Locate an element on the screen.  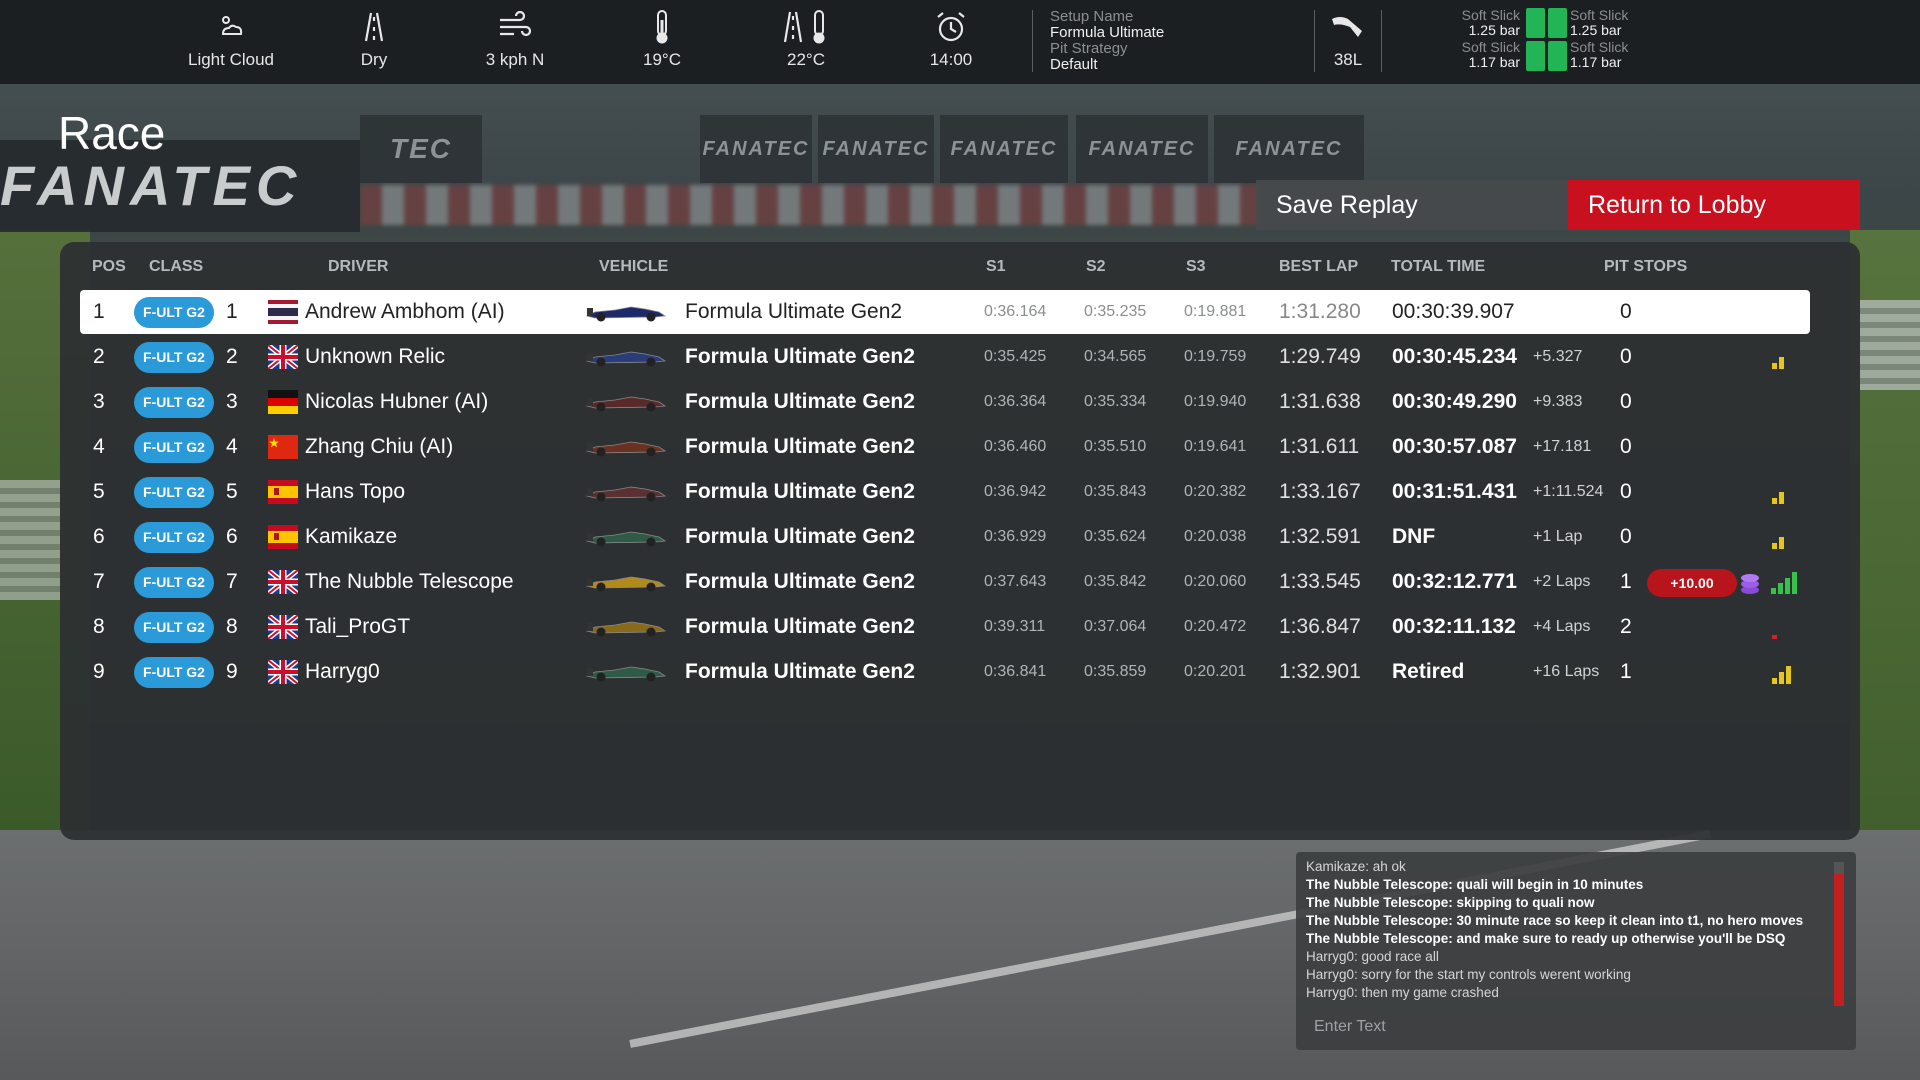
sponsor-banner-large: FANATEC is located at coordinates (180, 186).